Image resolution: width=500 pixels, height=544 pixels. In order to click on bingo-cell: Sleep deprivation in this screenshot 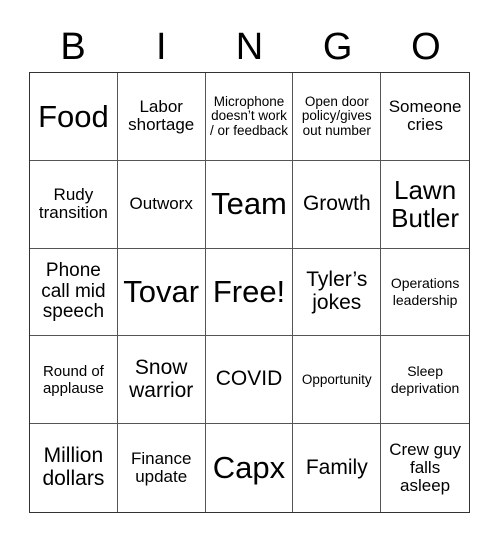, I will do `click(425, 380)`.